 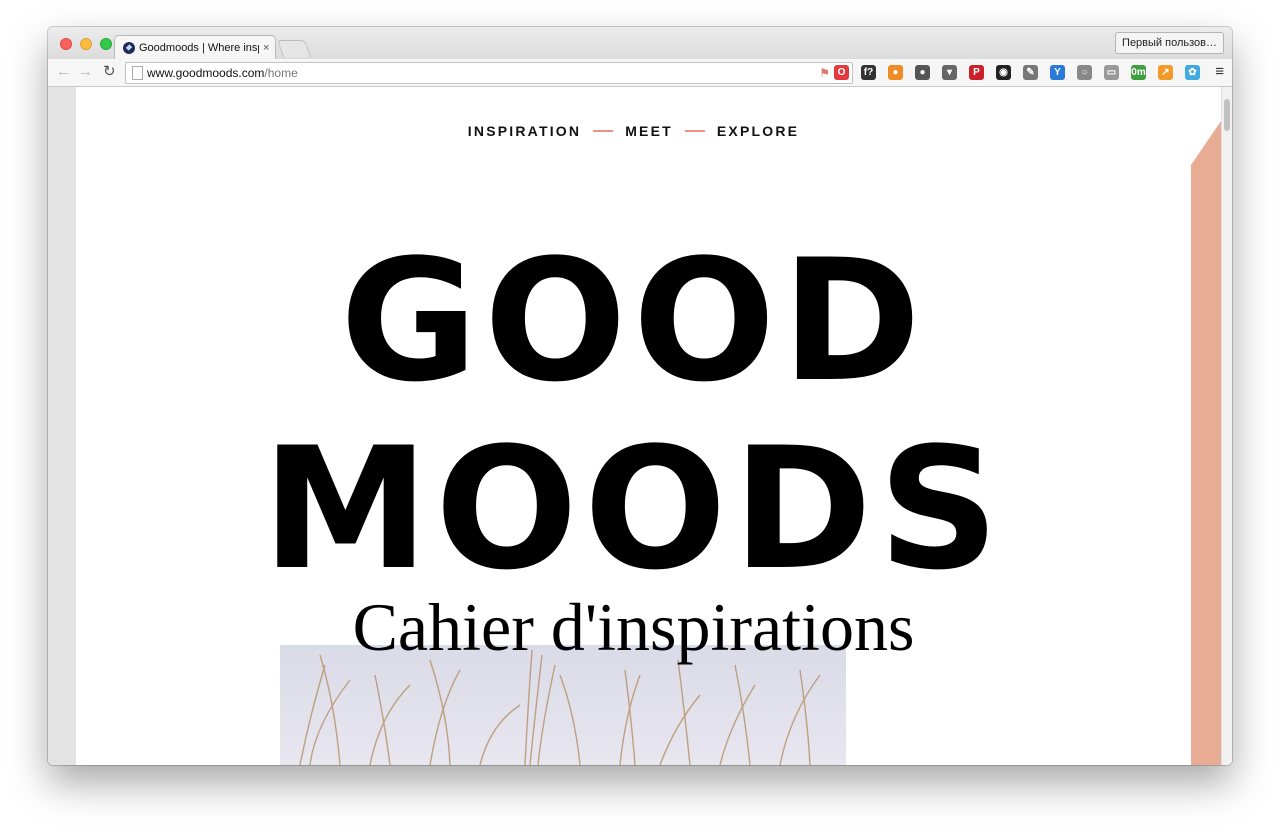 I want to click on omnibox-extension-icon: ⚑, so click(x=824, y=73).